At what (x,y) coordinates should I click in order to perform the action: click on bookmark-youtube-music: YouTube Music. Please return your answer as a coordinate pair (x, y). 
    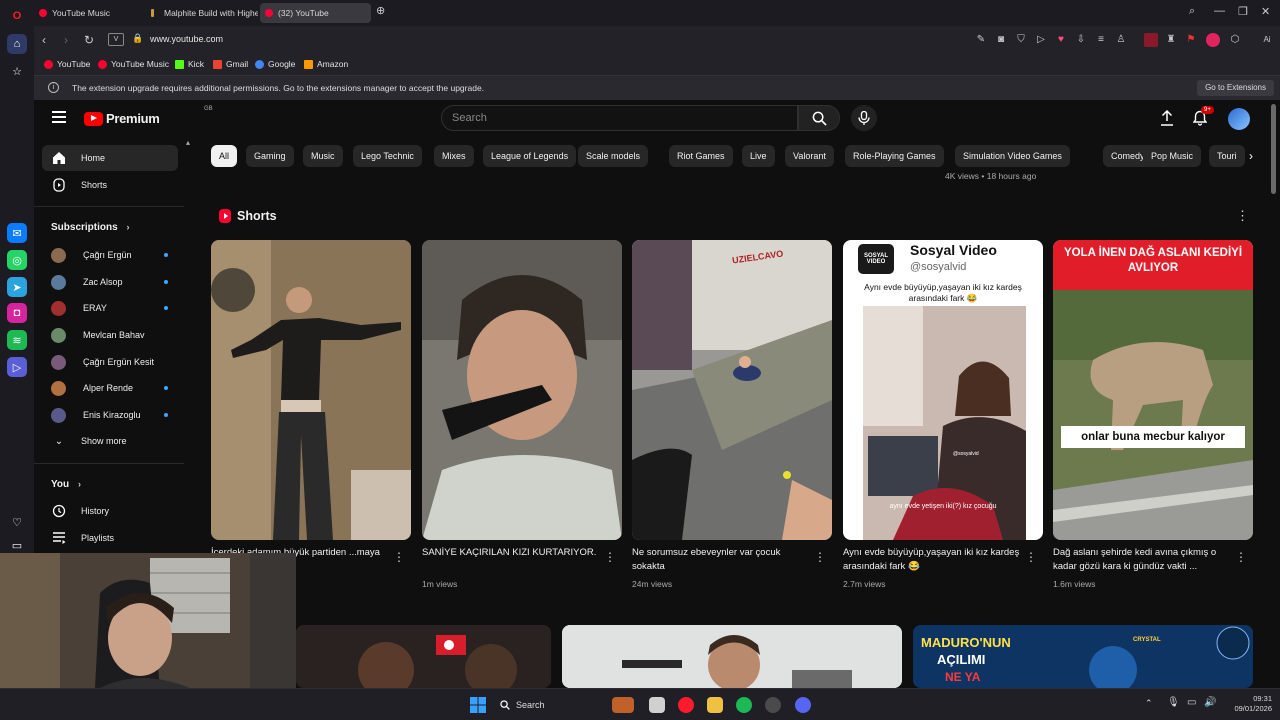
    Looking at the image, I should click on (133, 64).